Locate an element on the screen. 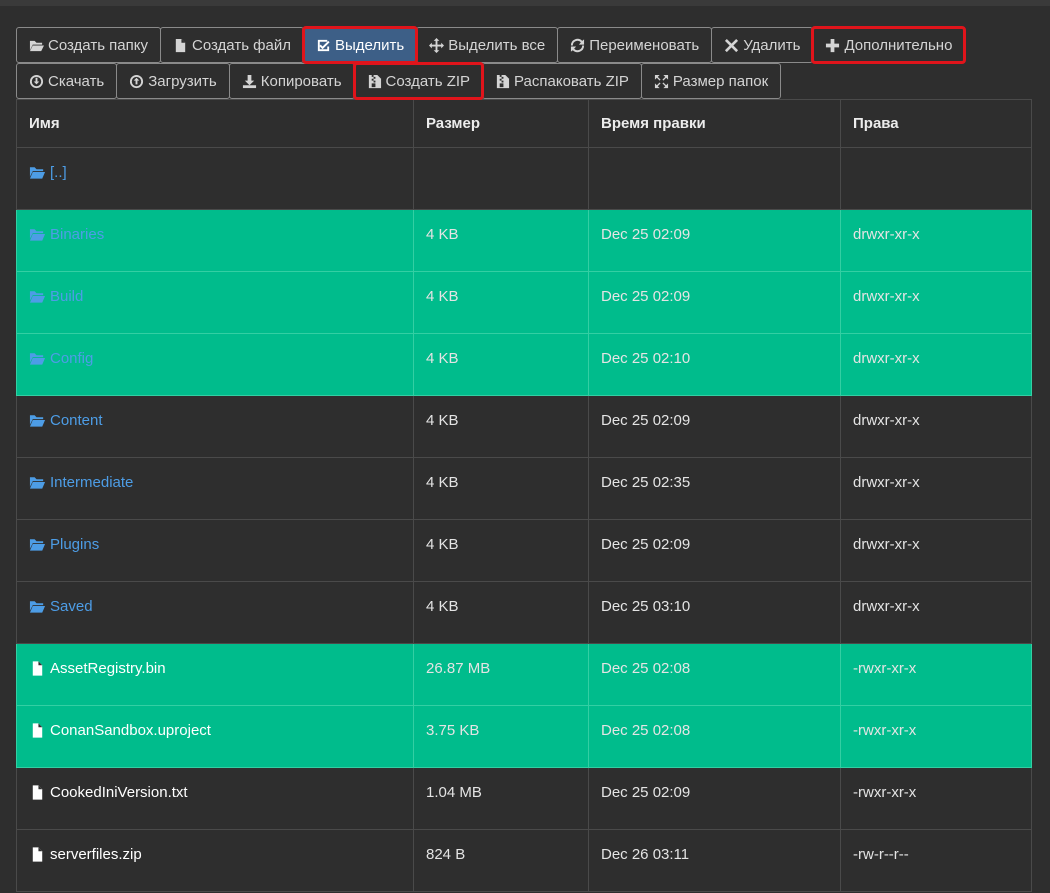 The image size is (1050, 893). table-row: Binaries 4 KB Dec 25 02:09 drwxr-xr-x is located at coordinates (524, 240).